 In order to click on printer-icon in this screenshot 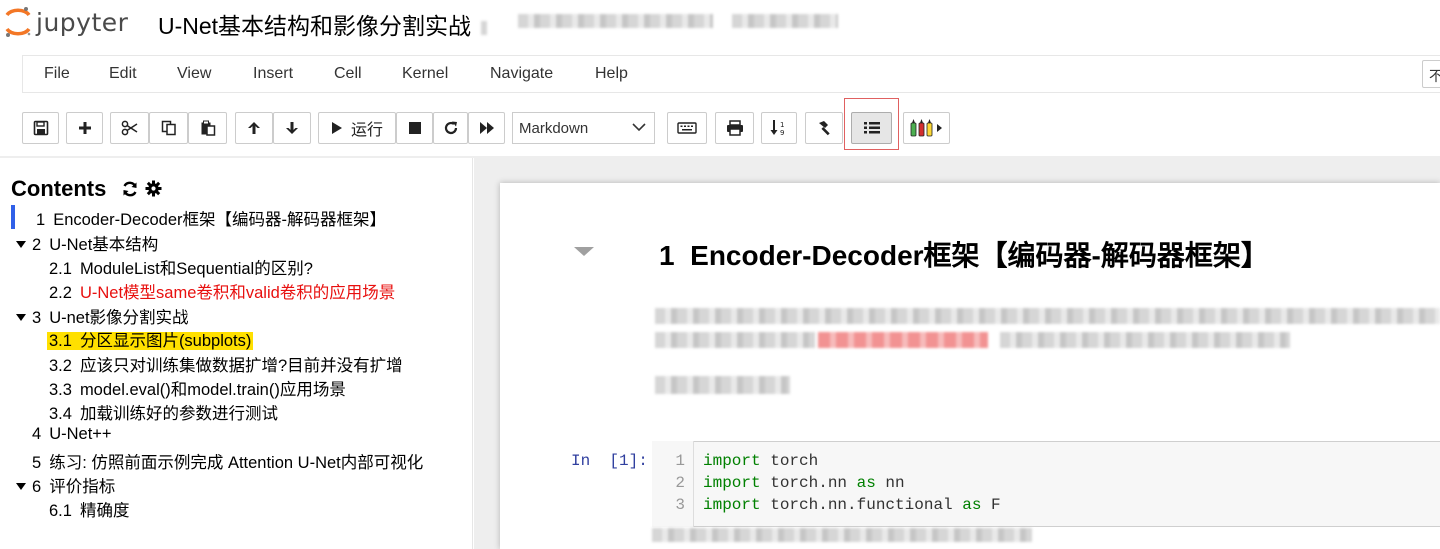, I will do `click(734, 128)`.